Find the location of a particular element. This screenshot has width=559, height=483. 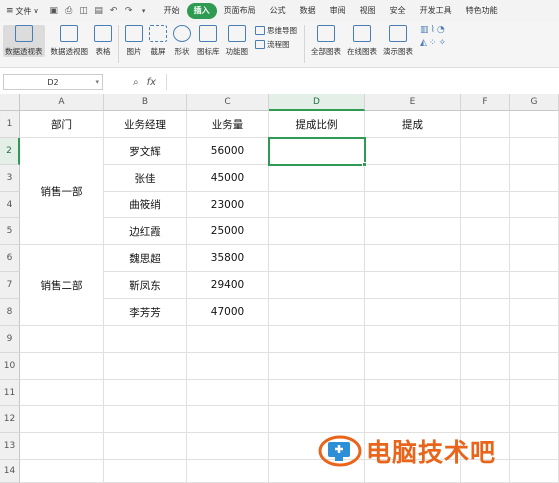

zoom-icon: ⌕ is located at coordinates (136, 82).